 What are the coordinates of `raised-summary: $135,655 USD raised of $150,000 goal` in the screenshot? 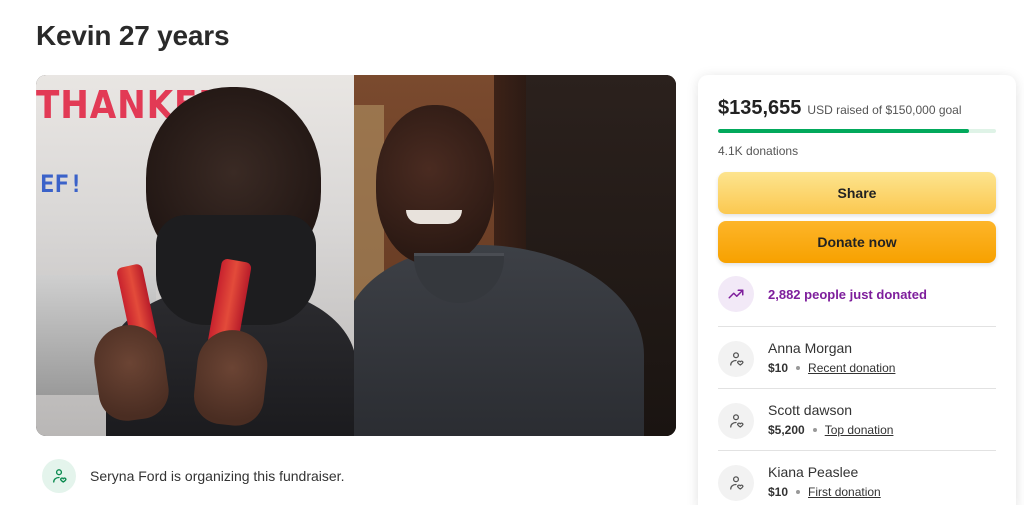 It's located at (840, 108).